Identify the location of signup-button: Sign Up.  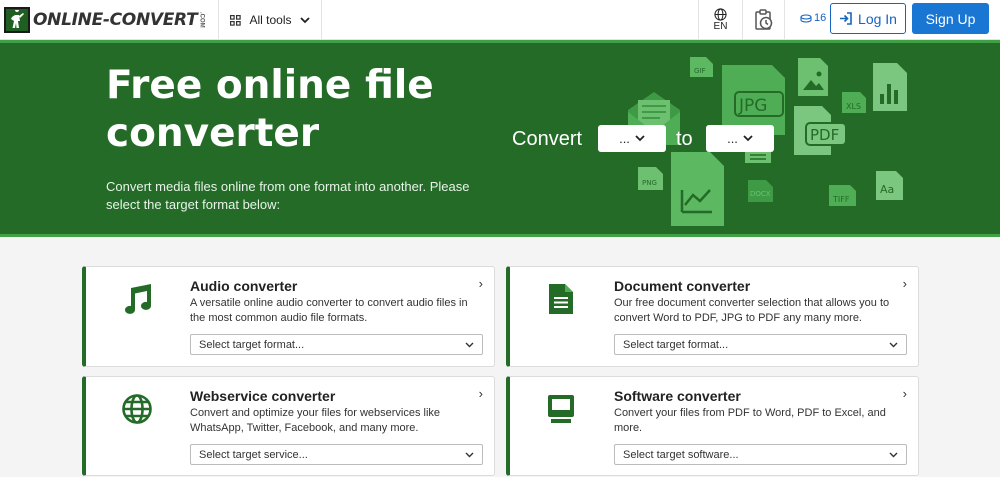
(950, 18).